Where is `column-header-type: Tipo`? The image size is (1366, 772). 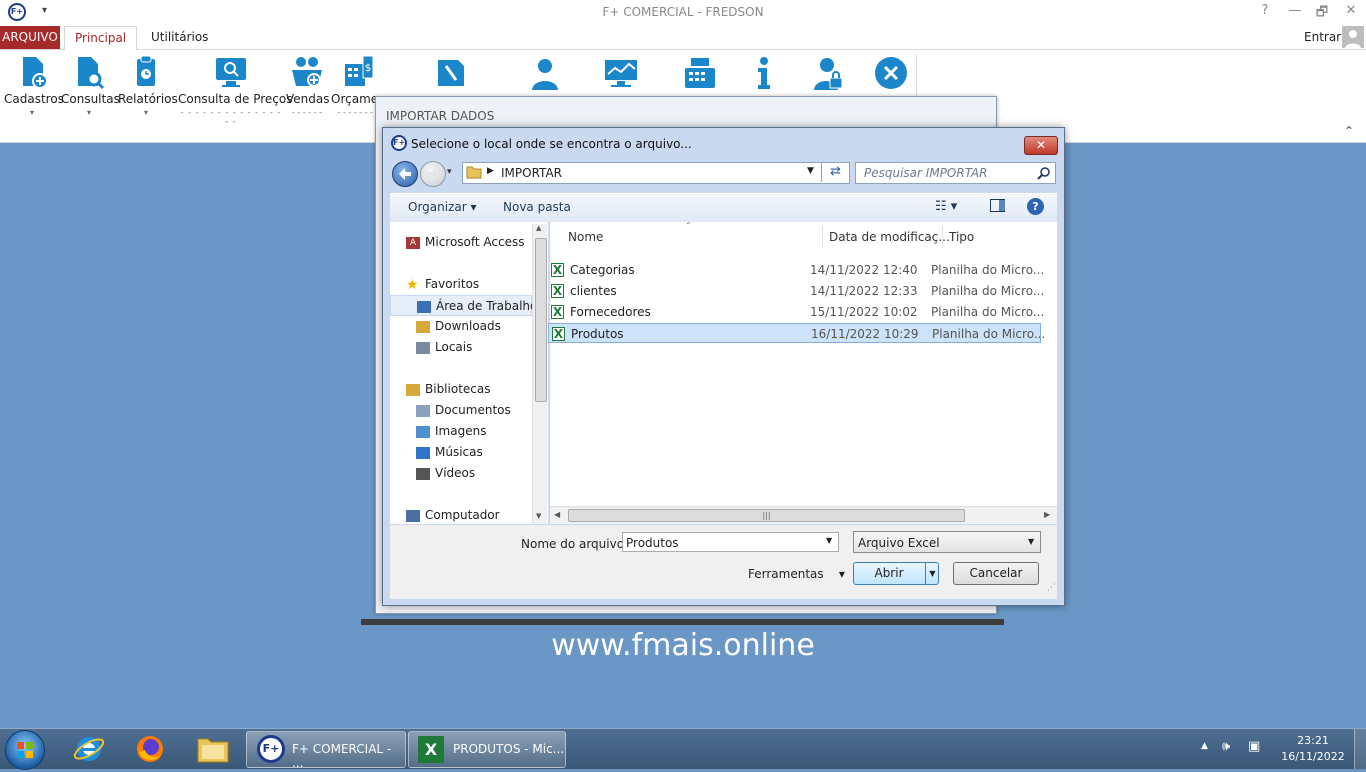
column-header-type: Tipo is located at coordinates (961, 237).